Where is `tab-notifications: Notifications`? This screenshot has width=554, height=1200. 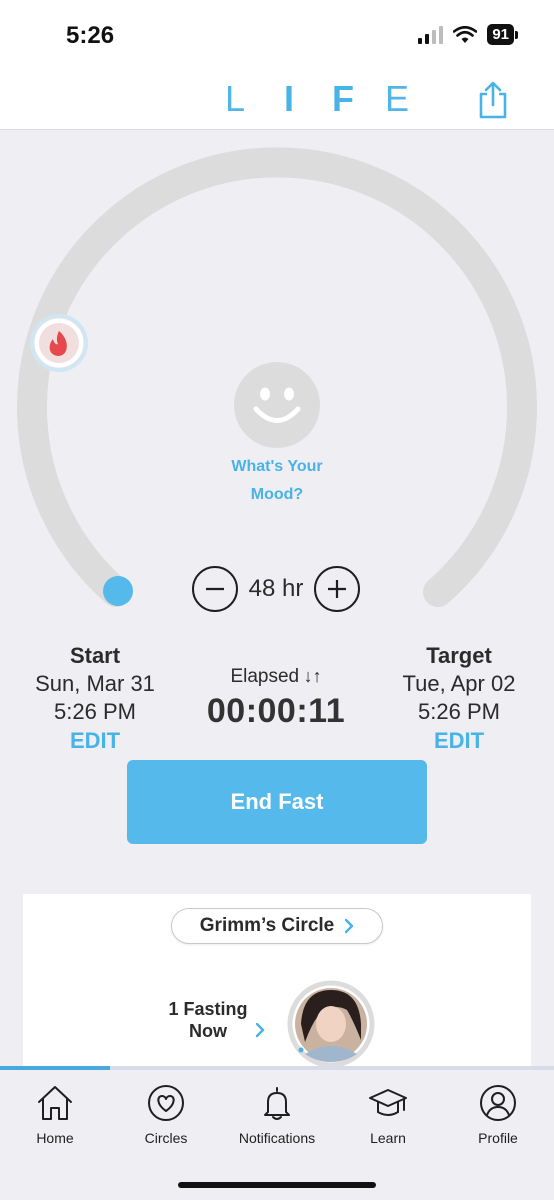
tab-notifications: Notifications is located at coordinates (277, 1115).